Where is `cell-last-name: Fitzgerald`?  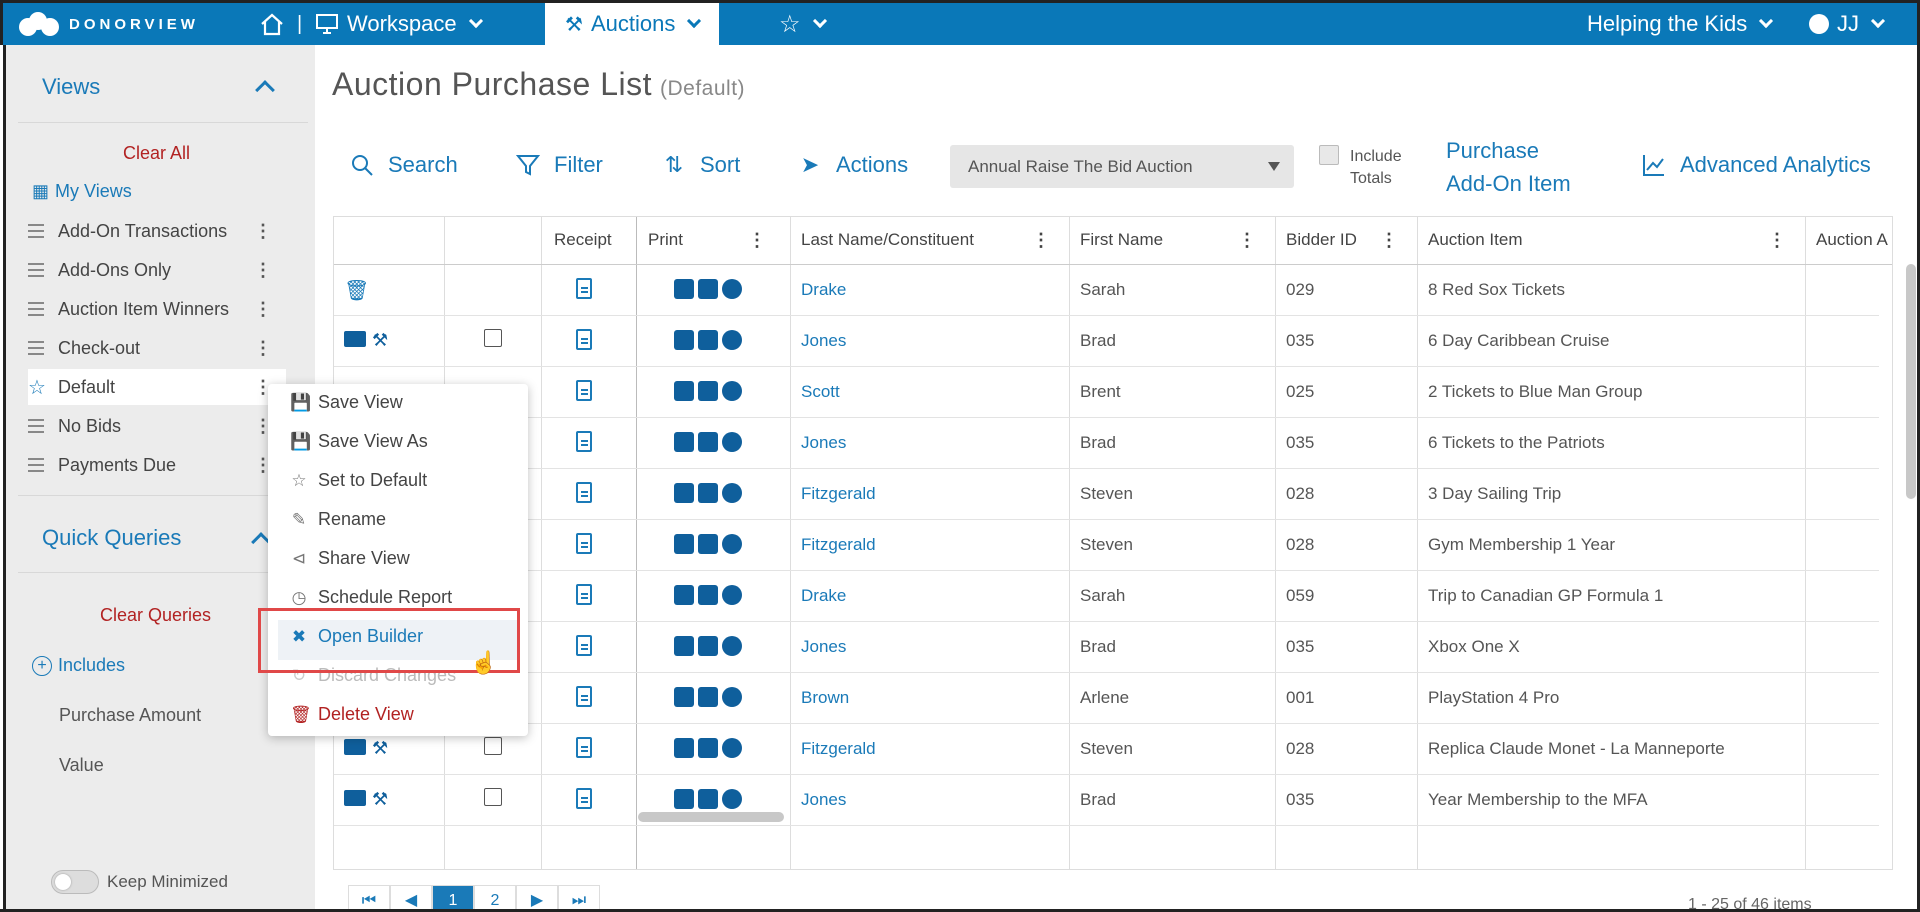 cell-last-name: Fitzgerald is located at coordinates (838, 749).